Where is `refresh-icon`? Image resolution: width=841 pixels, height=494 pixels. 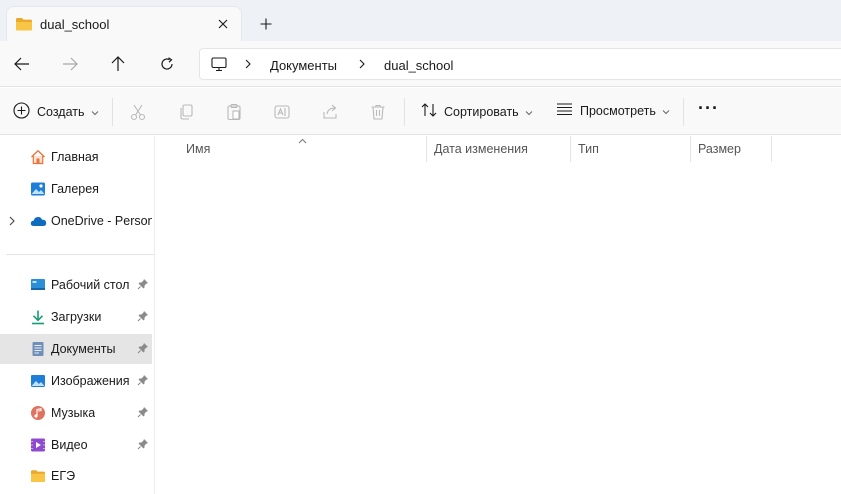 refresh-icon is located at coordinates (167, 64).